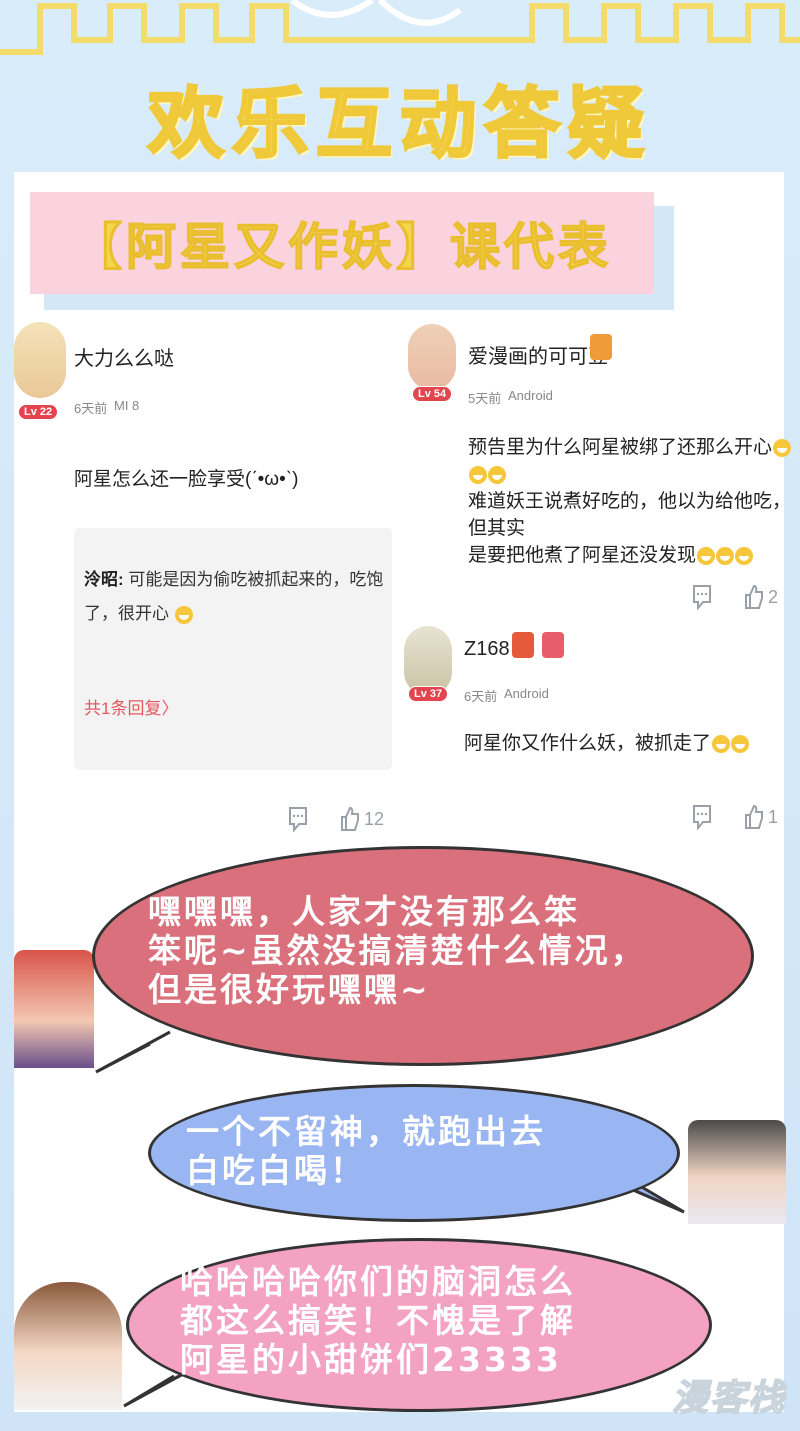 Image resolution: width=800 pixels, height=1431 pixels. What do you see at coordinates (127, 405) in the screenshot?
I see `comment-device: MI 8` at bounding box center [127, 405].